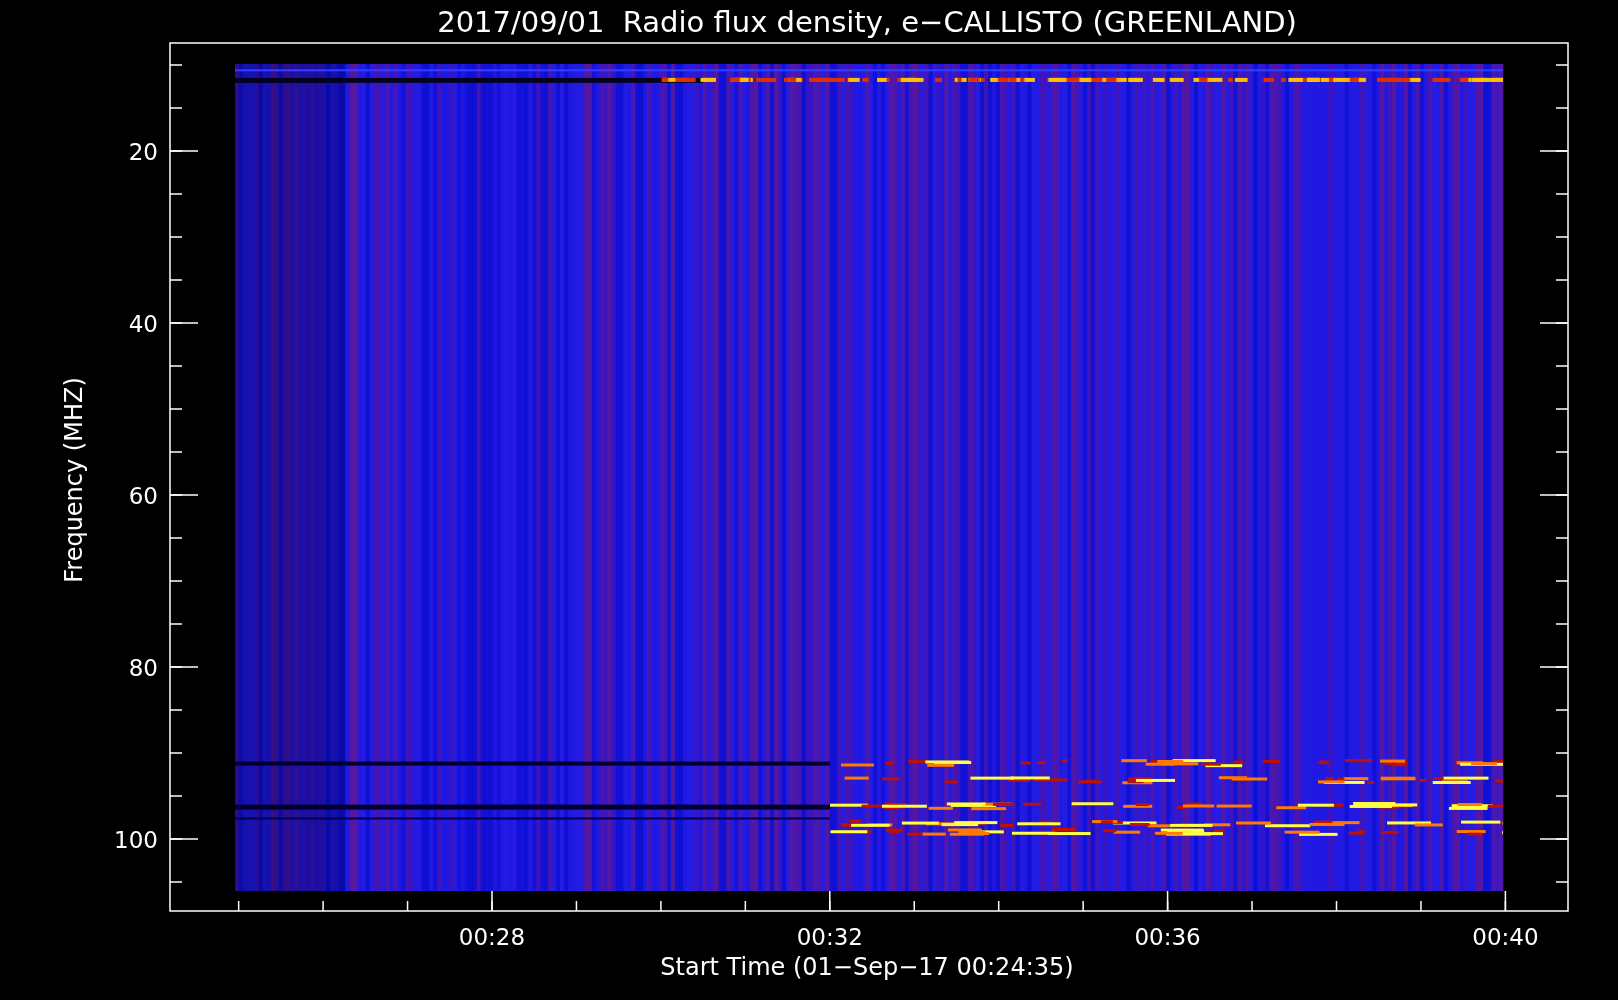  What do you see at coordinates (1167, 937) in the screenshot?
I see `x-tick-label: 00:36` at bounding box center [1167, 937].